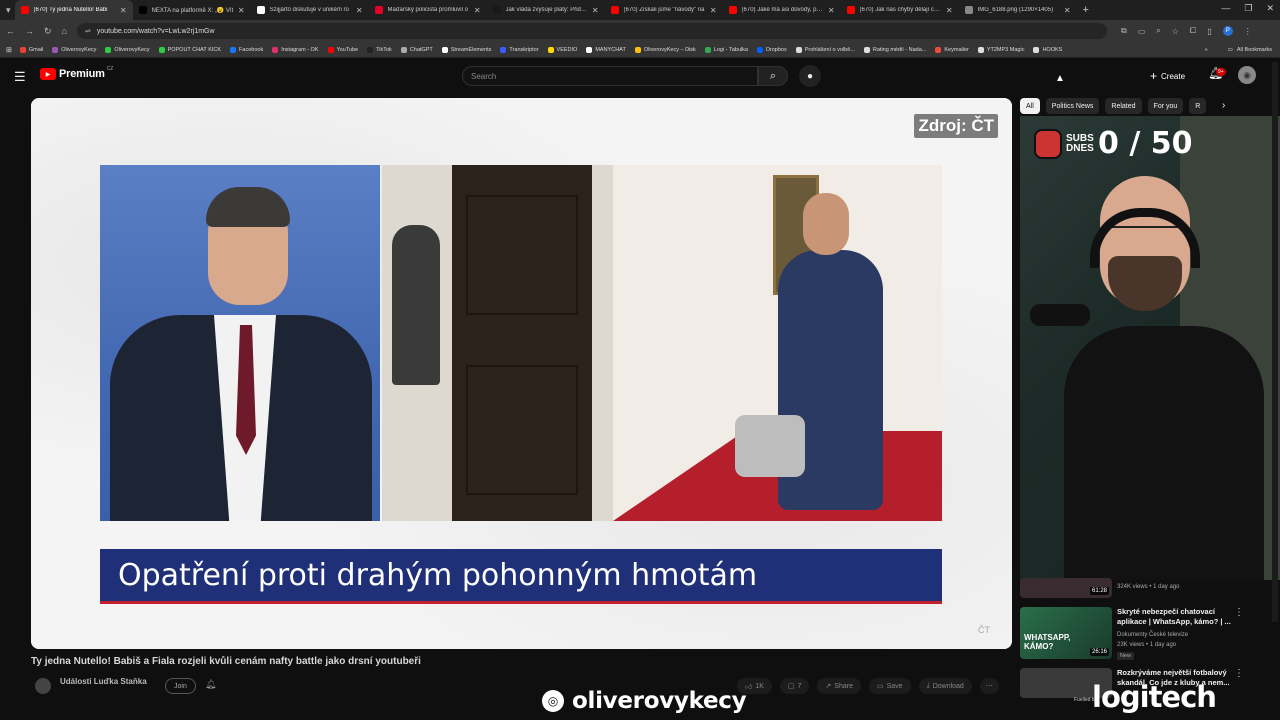  What do you see at coordinates (1030, 106) in the screenshot?
I see `filter-chip: All` at bounding box center [1030, 106].